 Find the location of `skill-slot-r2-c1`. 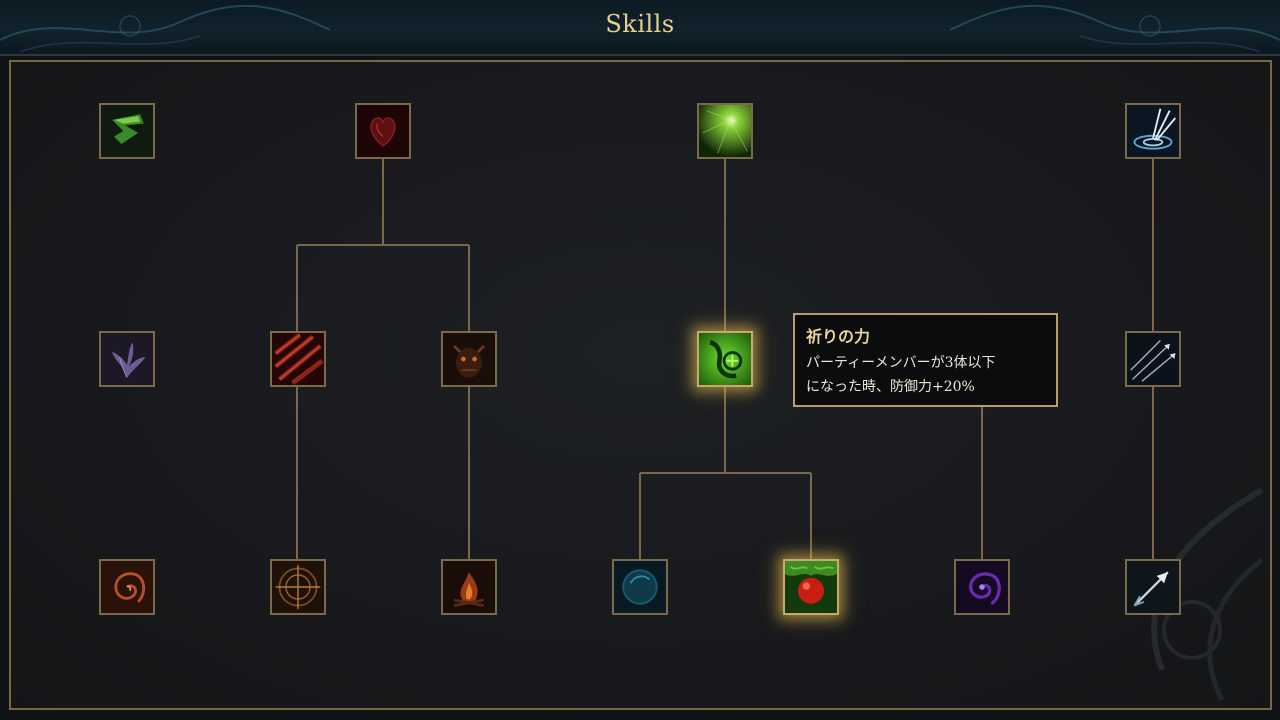

skill-slot-r2-c1 is located at coordinates (127, 359).